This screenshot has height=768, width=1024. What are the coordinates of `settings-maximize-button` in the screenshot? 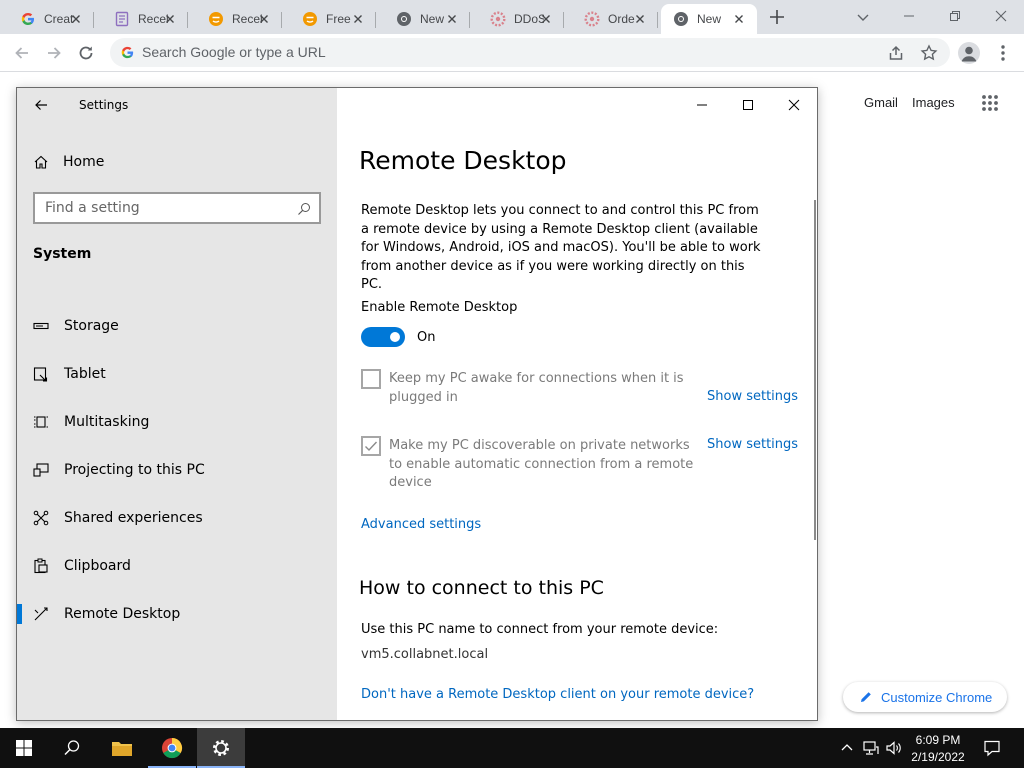 It's located at (748, 105).